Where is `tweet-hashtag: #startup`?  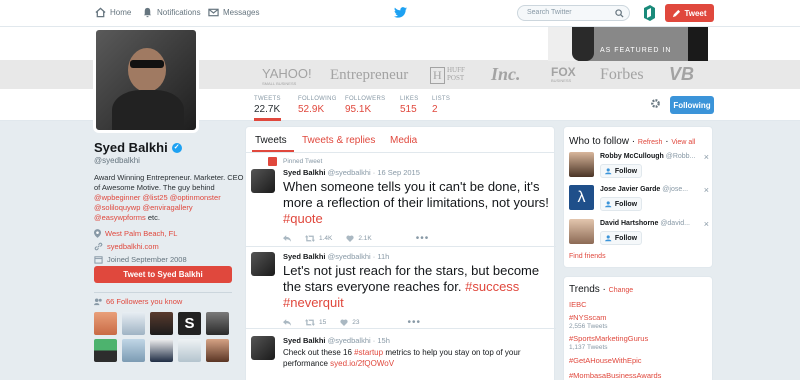 tweet-hashtag: #startup is located at coordinates (368, 352).